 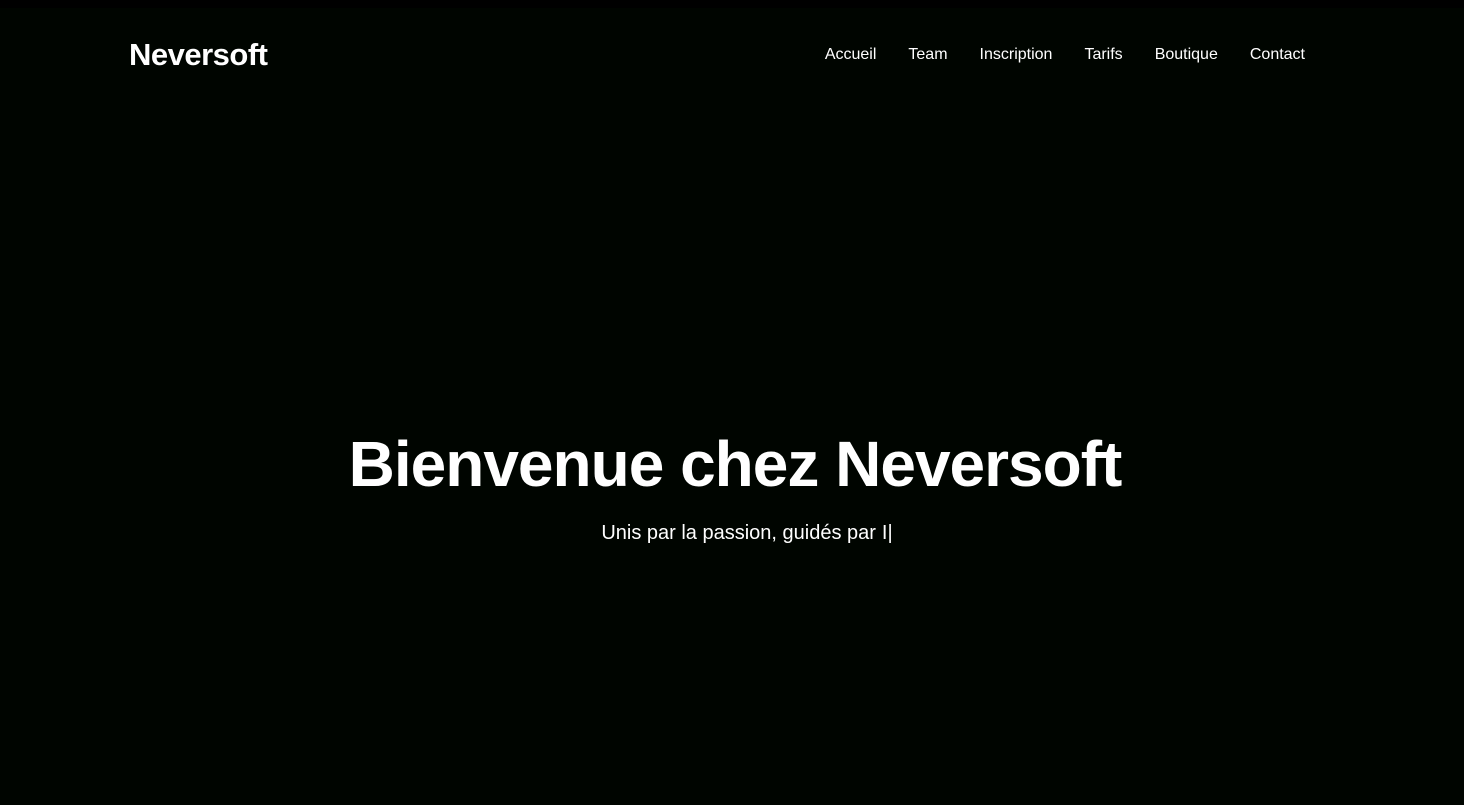 I want to click on nav-link-inscription: Inscription, so click(x=1016, y=54).